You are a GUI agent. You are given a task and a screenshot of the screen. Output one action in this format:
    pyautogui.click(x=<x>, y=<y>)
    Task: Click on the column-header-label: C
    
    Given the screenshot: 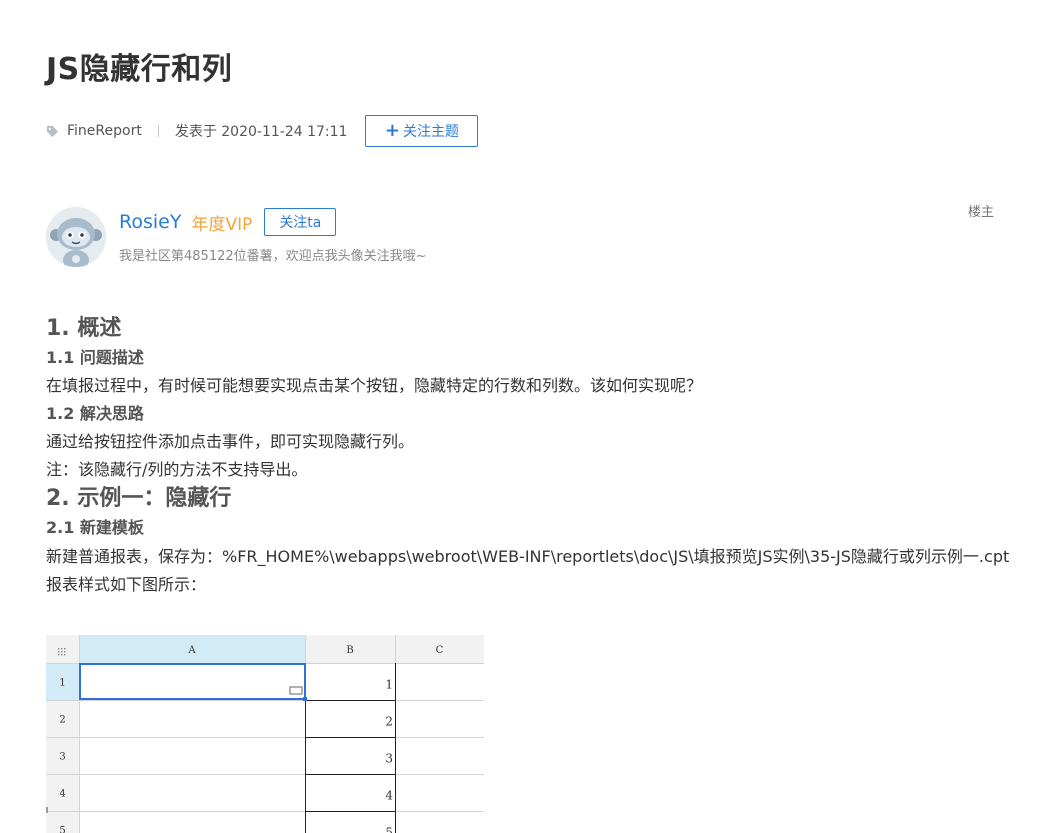 What is the action you would take?
    pyautogui.click(x=440, y=650)
    